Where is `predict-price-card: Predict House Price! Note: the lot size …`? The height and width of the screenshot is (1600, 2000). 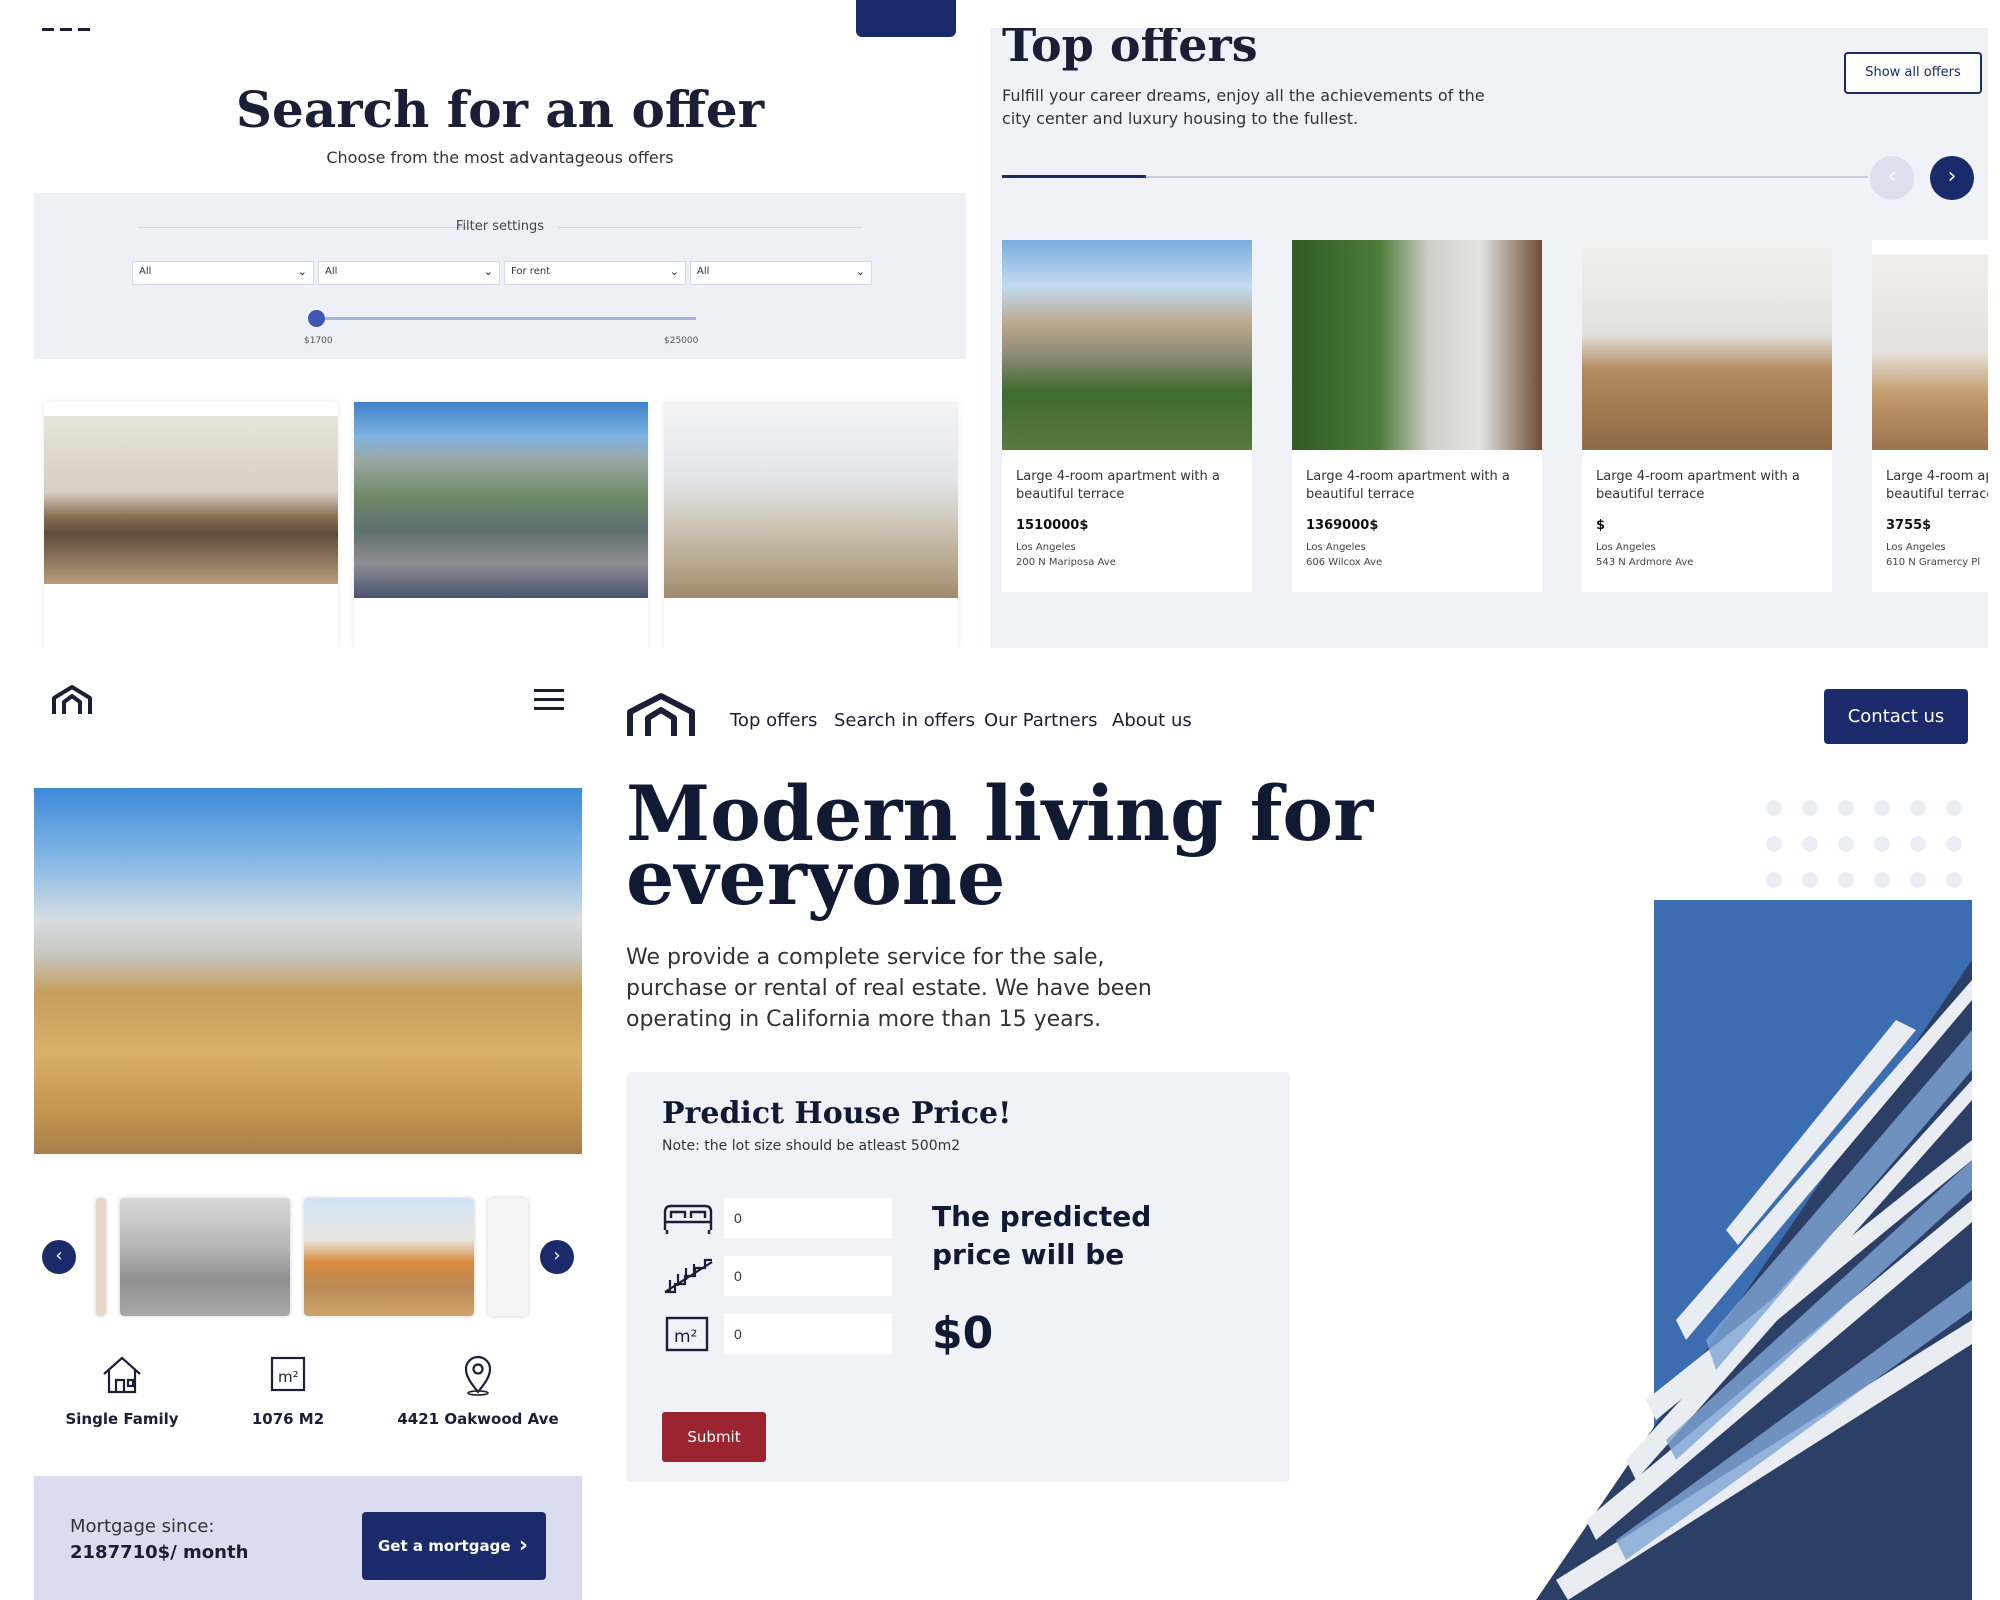
predict-price-card: Predict House Price! Note: the lot size … is located at coordinates (958, 1277).